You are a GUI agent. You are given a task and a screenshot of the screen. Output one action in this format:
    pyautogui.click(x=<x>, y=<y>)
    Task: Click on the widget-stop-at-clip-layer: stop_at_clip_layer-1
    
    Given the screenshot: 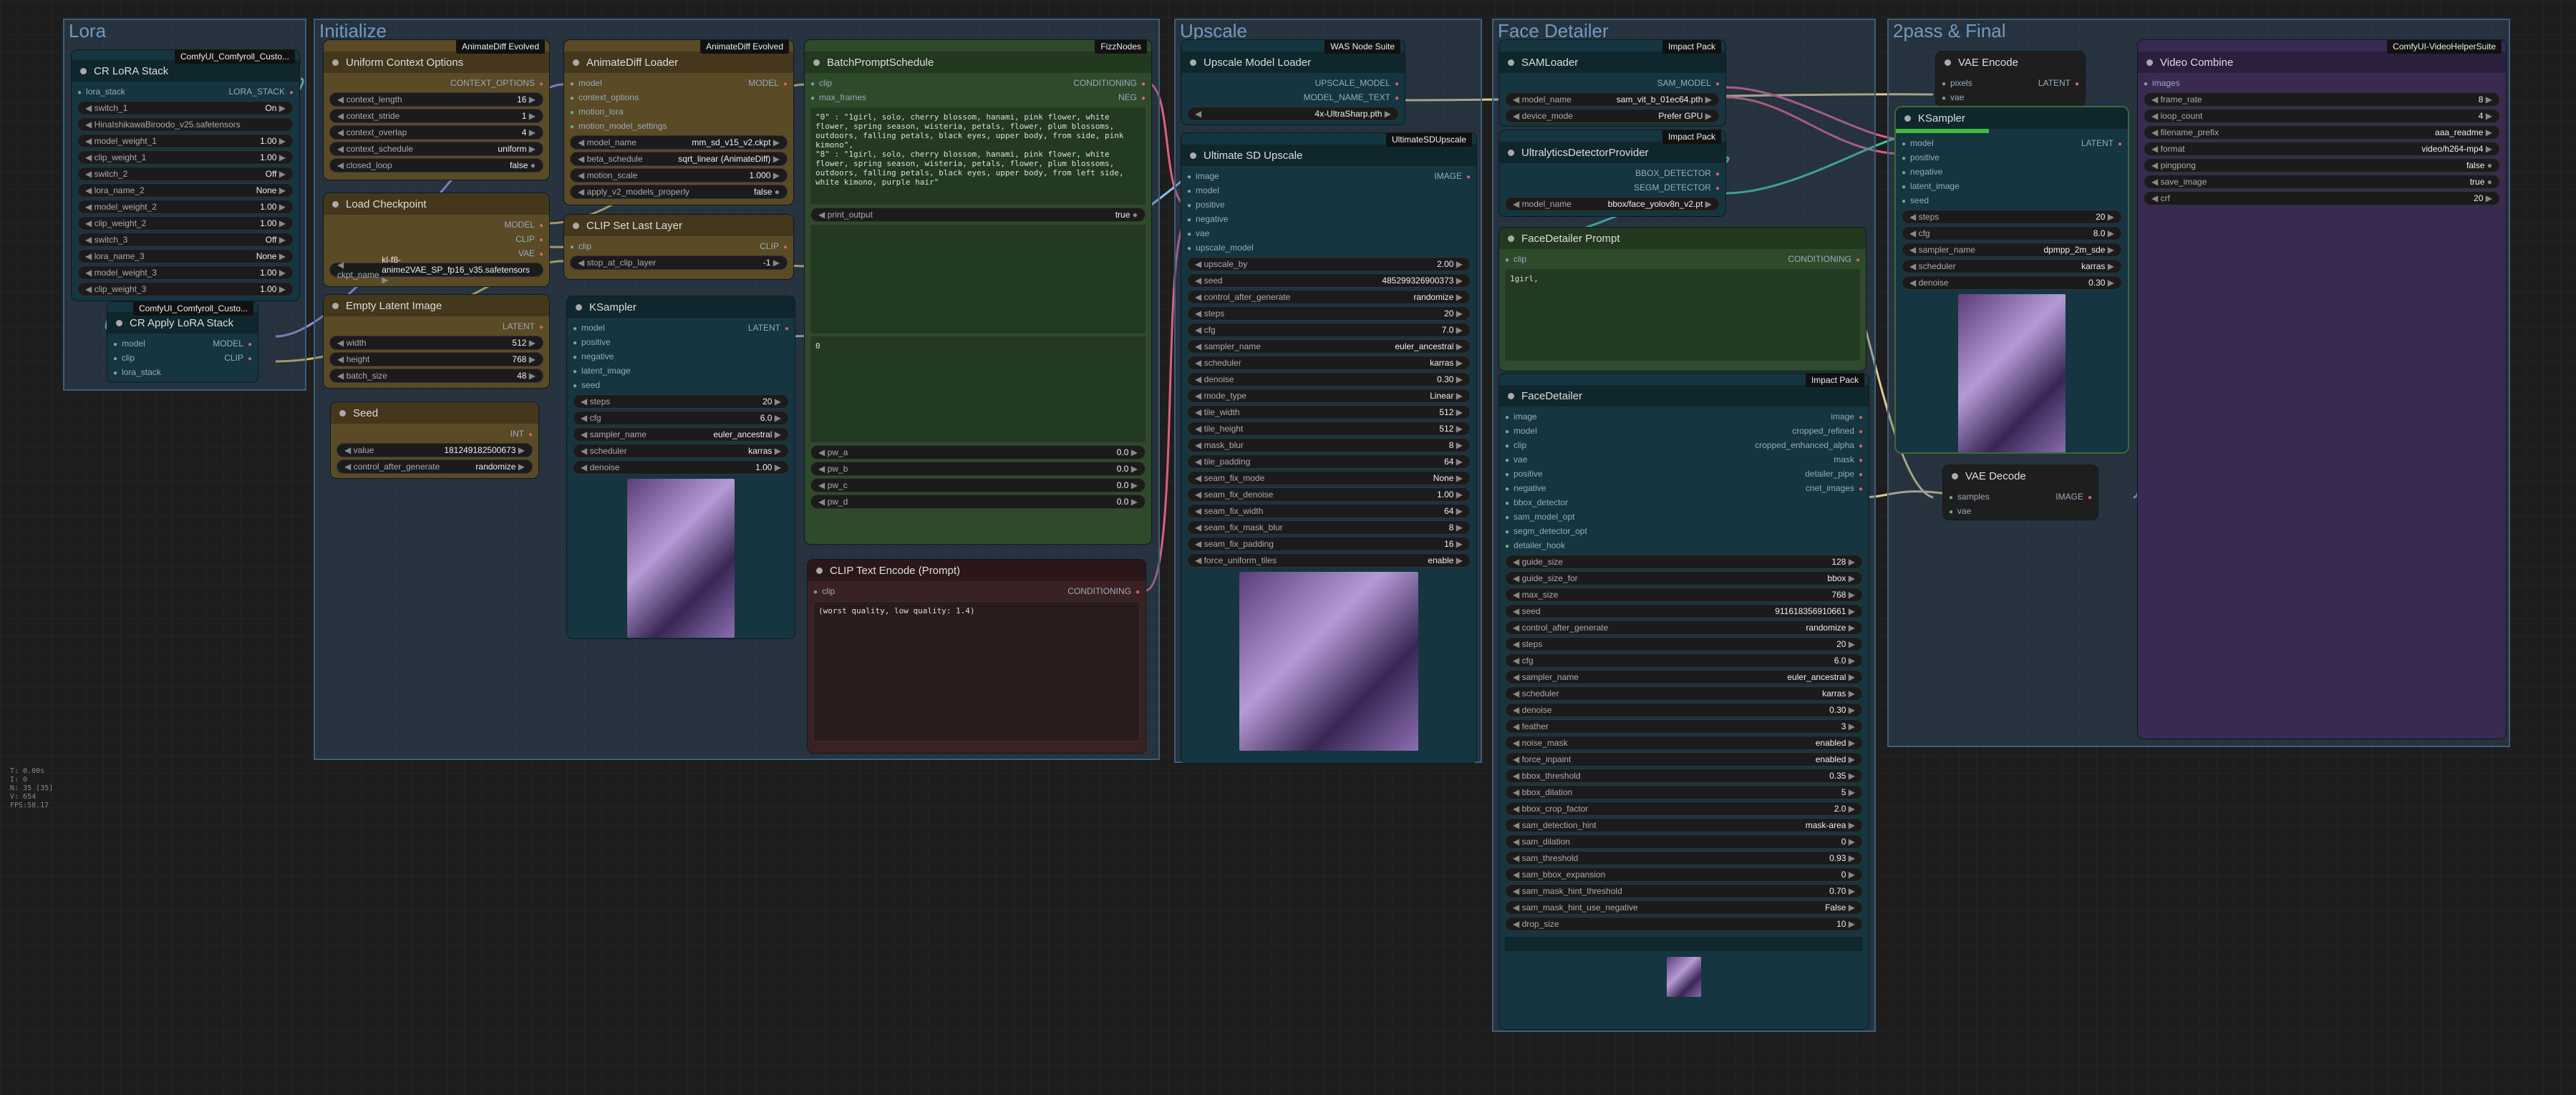 What is the action you would take?
    pyautogui.click(x=679, y=263)
    